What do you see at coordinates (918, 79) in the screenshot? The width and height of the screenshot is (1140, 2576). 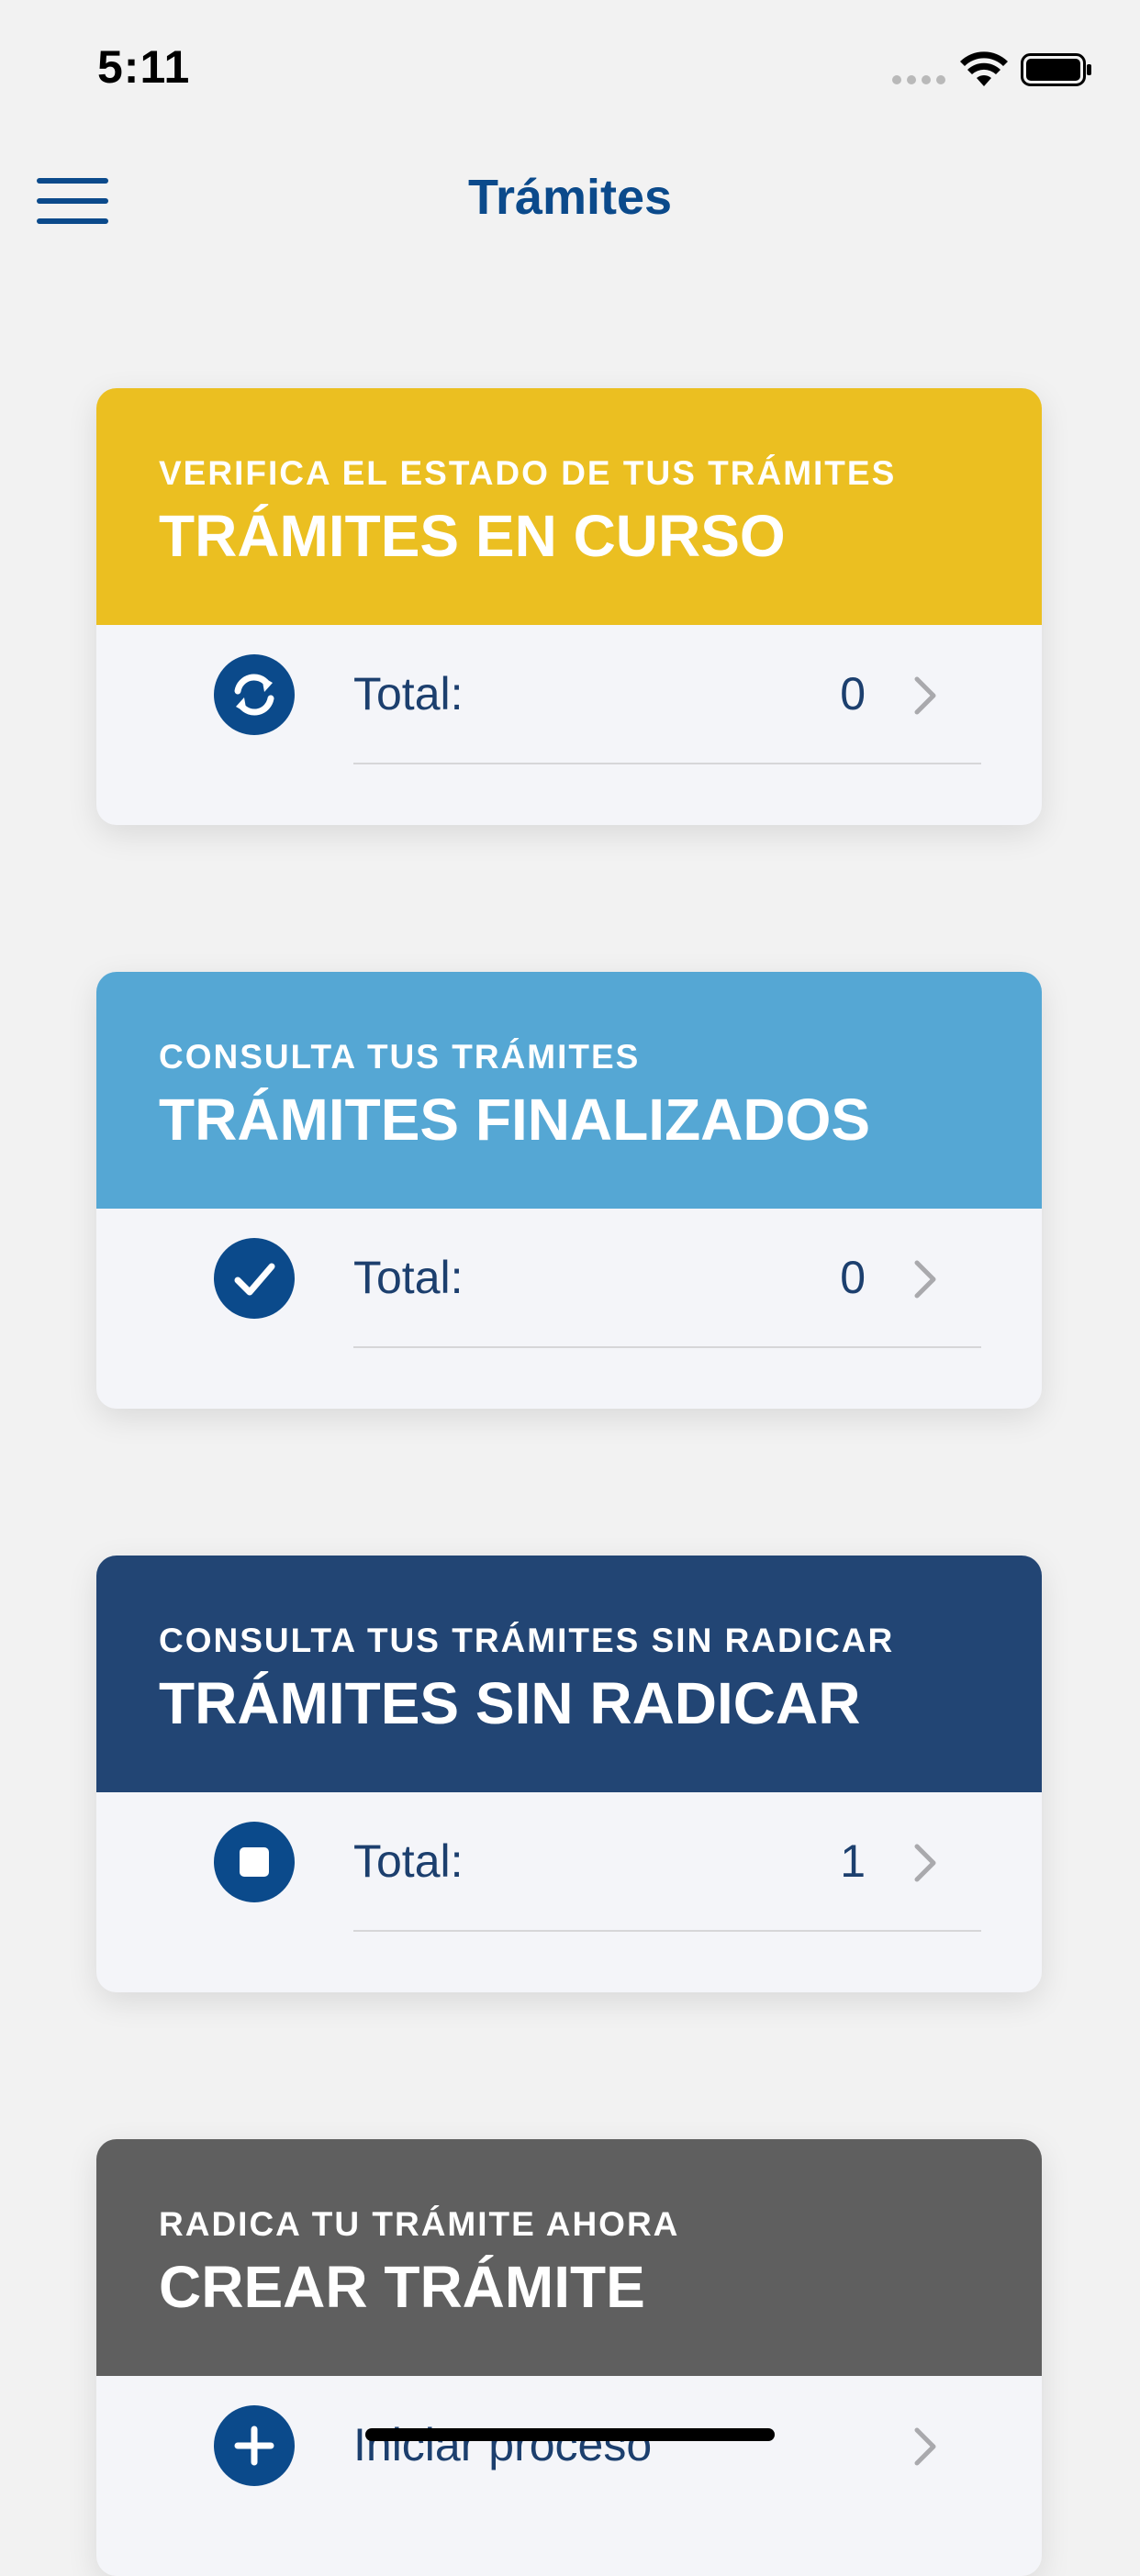 I see `cellular-signal-icon` at bounding box center [918, 79].